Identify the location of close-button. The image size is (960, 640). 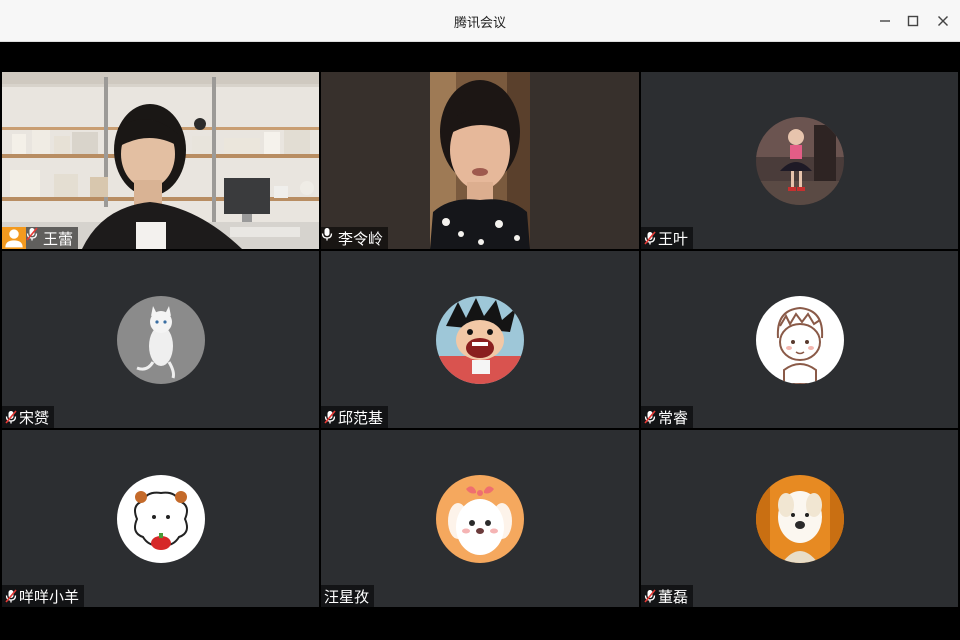
(943, 21).